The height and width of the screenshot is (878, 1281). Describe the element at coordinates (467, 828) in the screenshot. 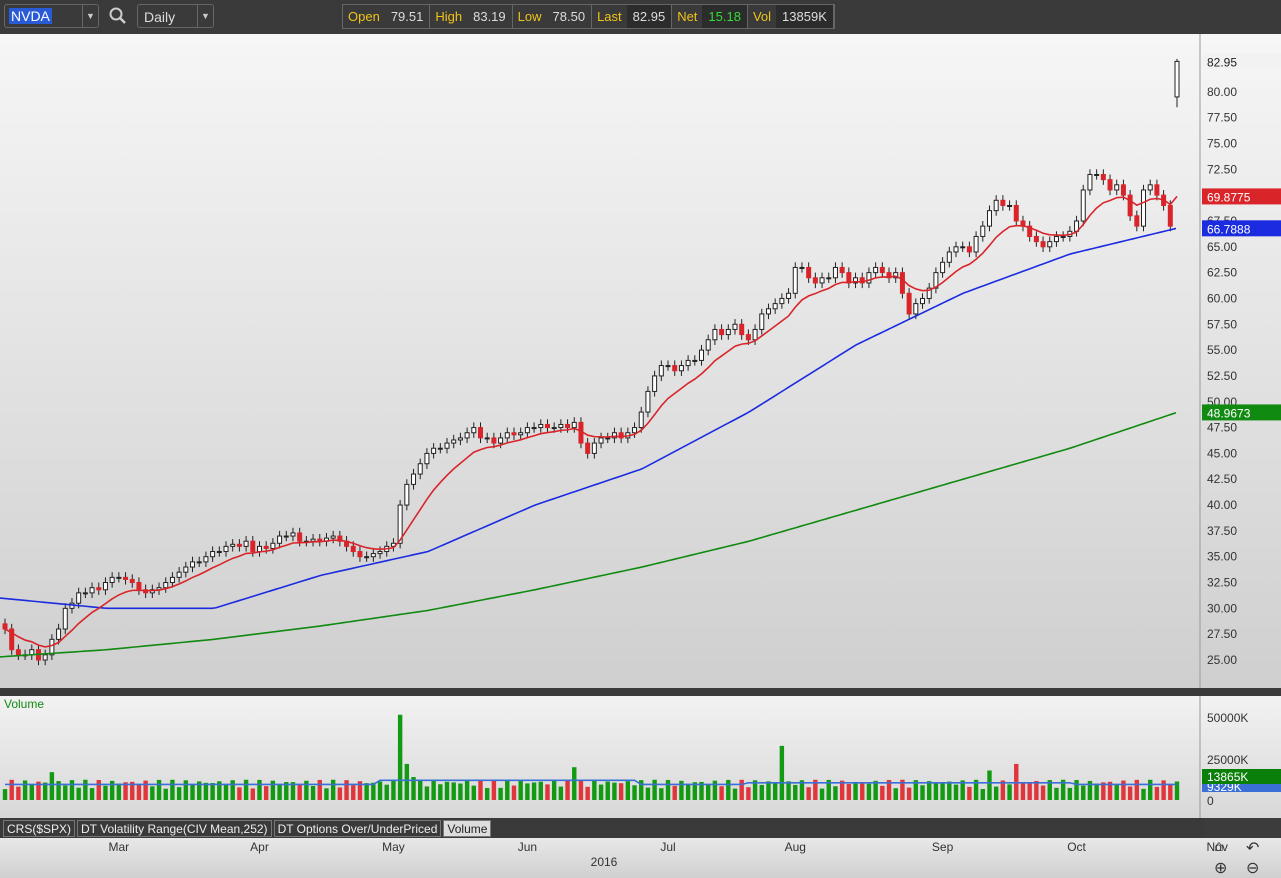

I see `study-tab: Volume` at that location.